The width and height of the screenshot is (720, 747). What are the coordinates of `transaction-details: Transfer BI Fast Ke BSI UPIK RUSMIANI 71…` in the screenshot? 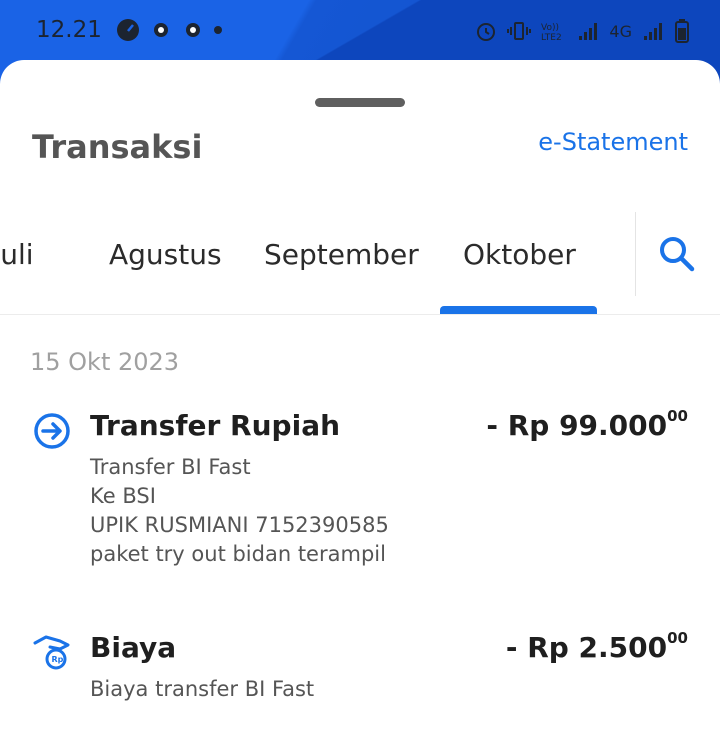 It's located at (239, 511).